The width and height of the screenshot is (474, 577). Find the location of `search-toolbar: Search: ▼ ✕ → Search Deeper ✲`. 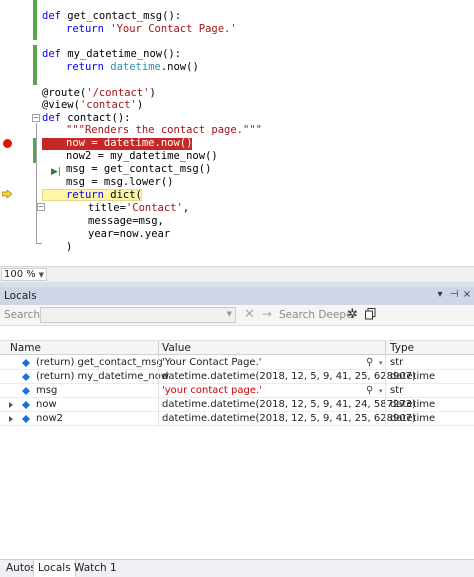

search-toolbar: Search: ▼ ✕ → Search Deeper ✲ is located at coordinates (237, 315).